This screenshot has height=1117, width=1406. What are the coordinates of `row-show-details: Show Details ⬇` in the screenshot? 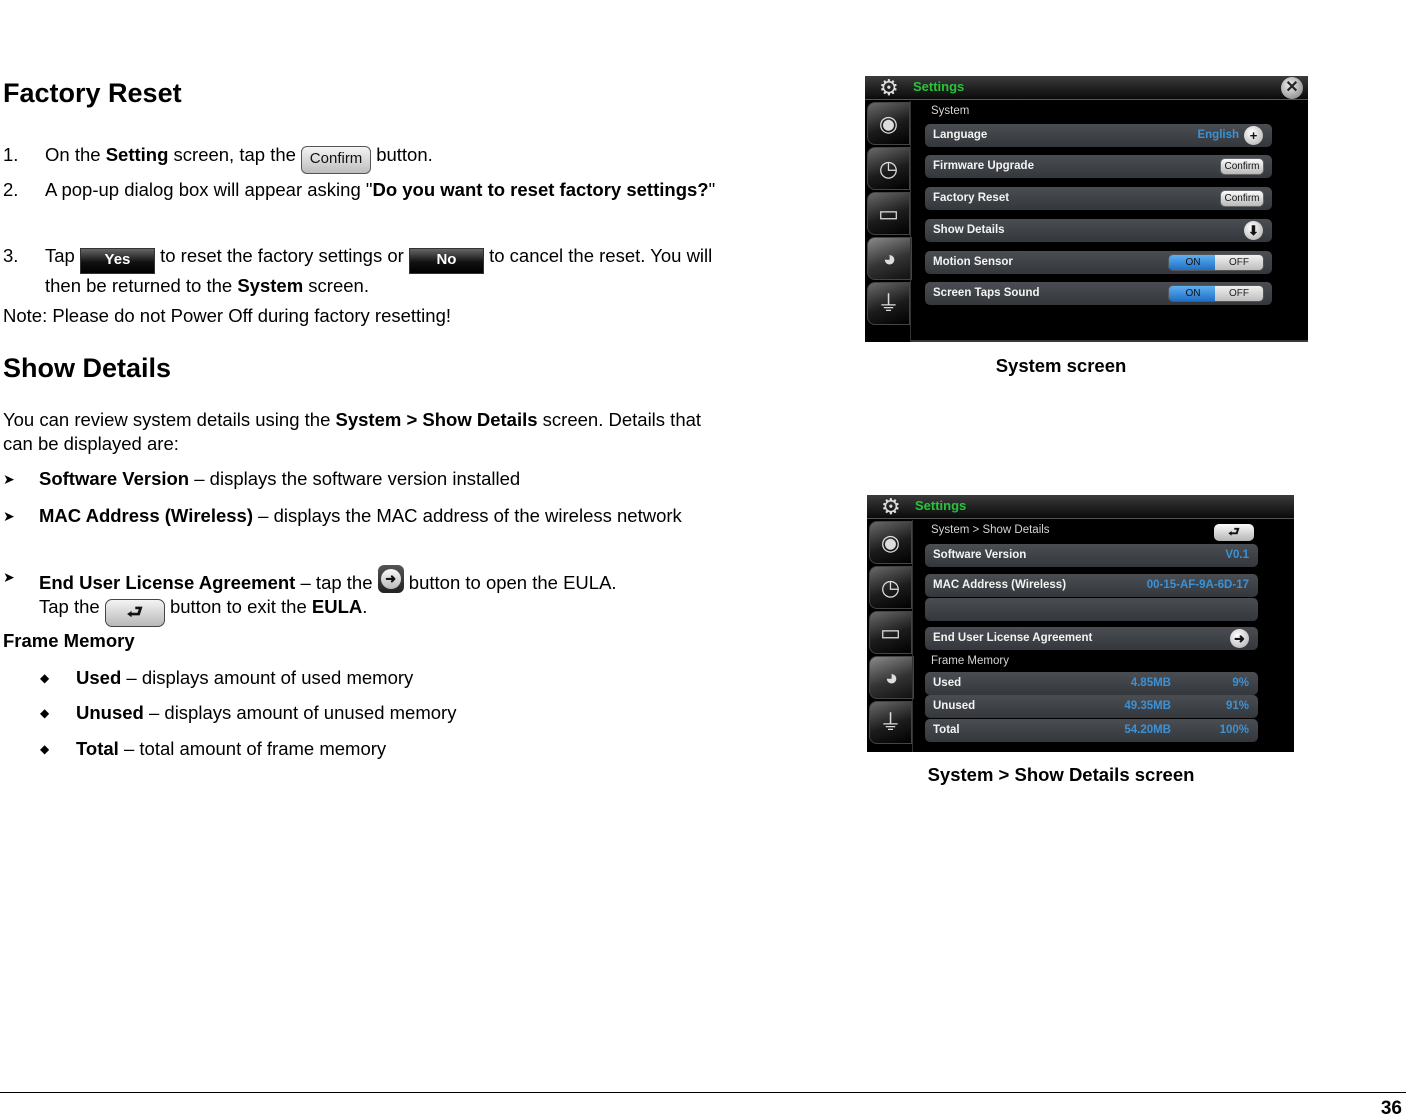 It's located at (1098, 230).